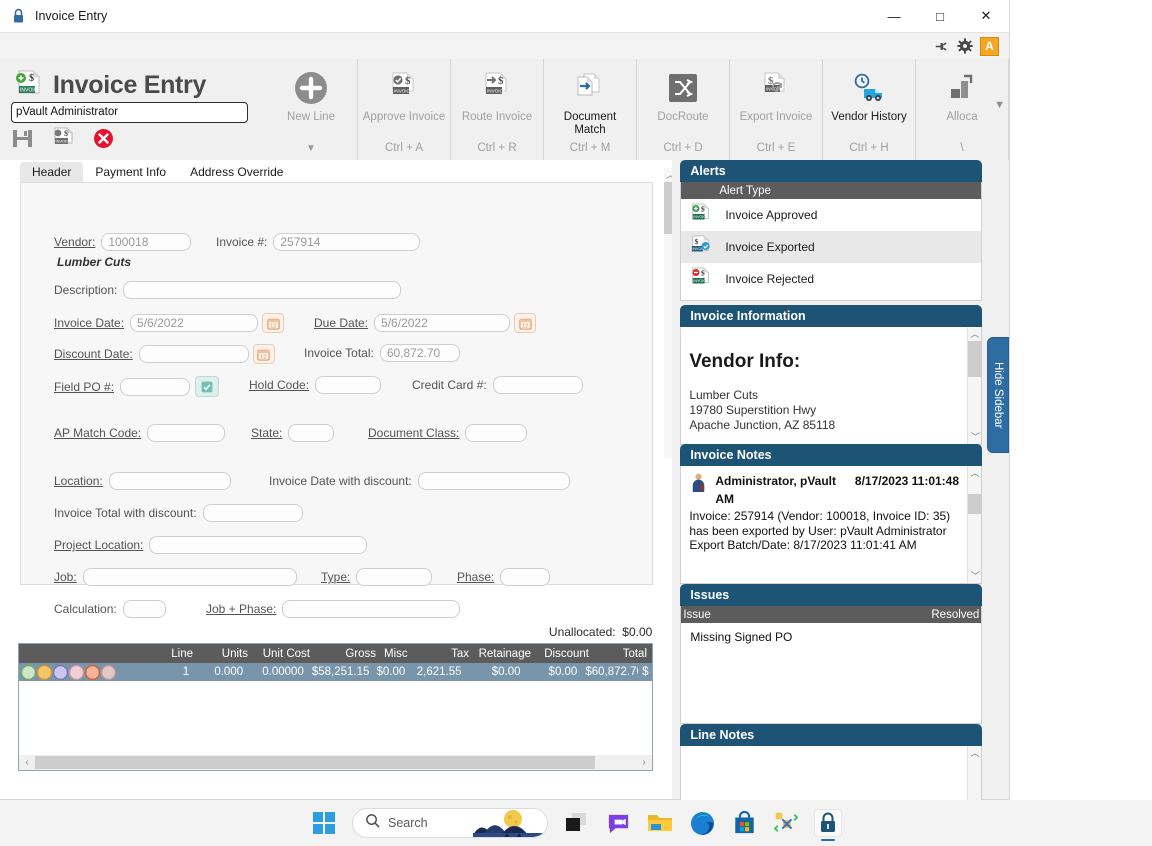 The height and width of the screenshot is (846, 1152). What do you see at coordinates (193, 354) in the screenshot?
I see `discount-date-input` at bounding box center [193, 354].